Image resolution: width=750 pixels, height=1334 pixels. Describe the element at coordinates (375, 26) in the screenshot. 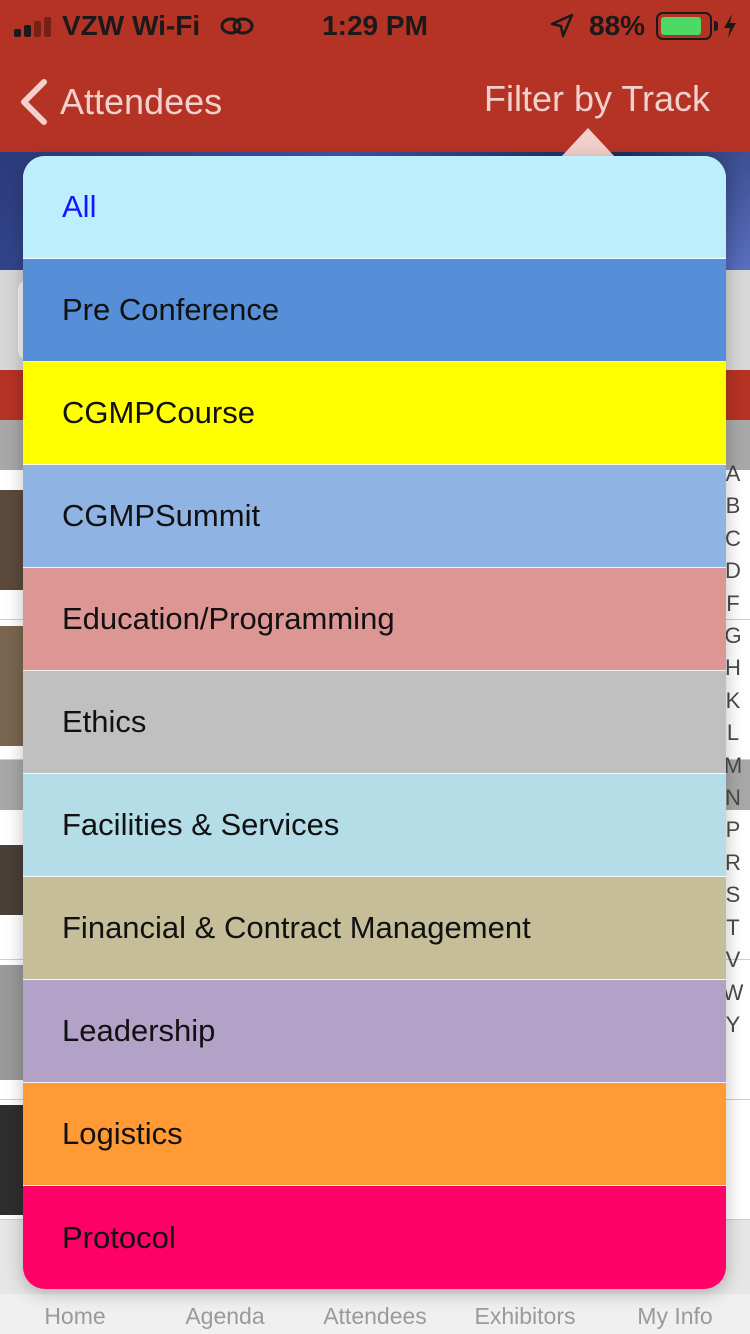

I see `status-bar: VZW Wi-Fi 1:29 PM 88%` at that location.